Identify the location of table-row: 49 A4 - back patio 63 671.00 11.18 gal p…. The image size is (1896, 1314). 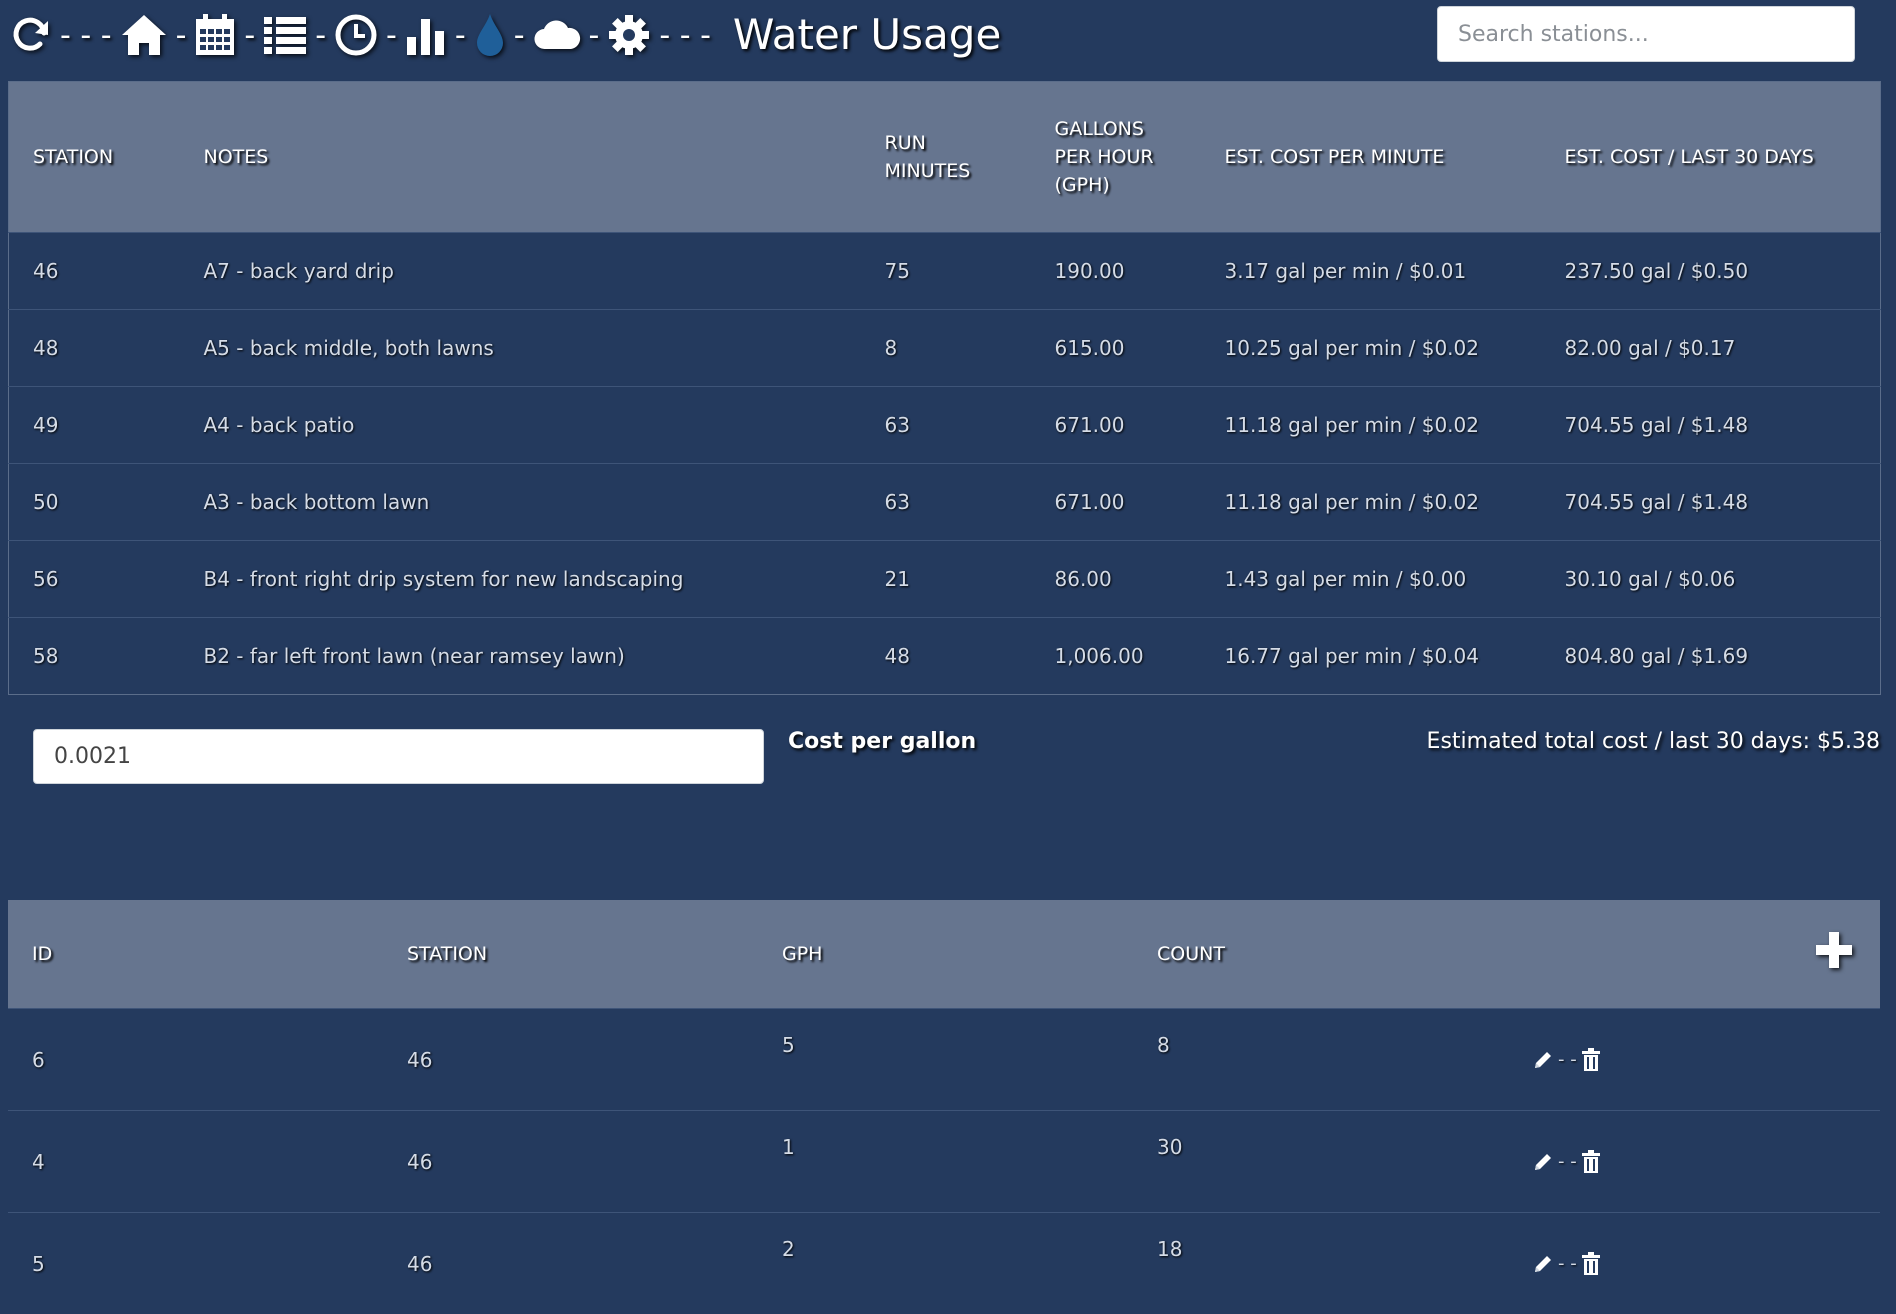
(945, 425).